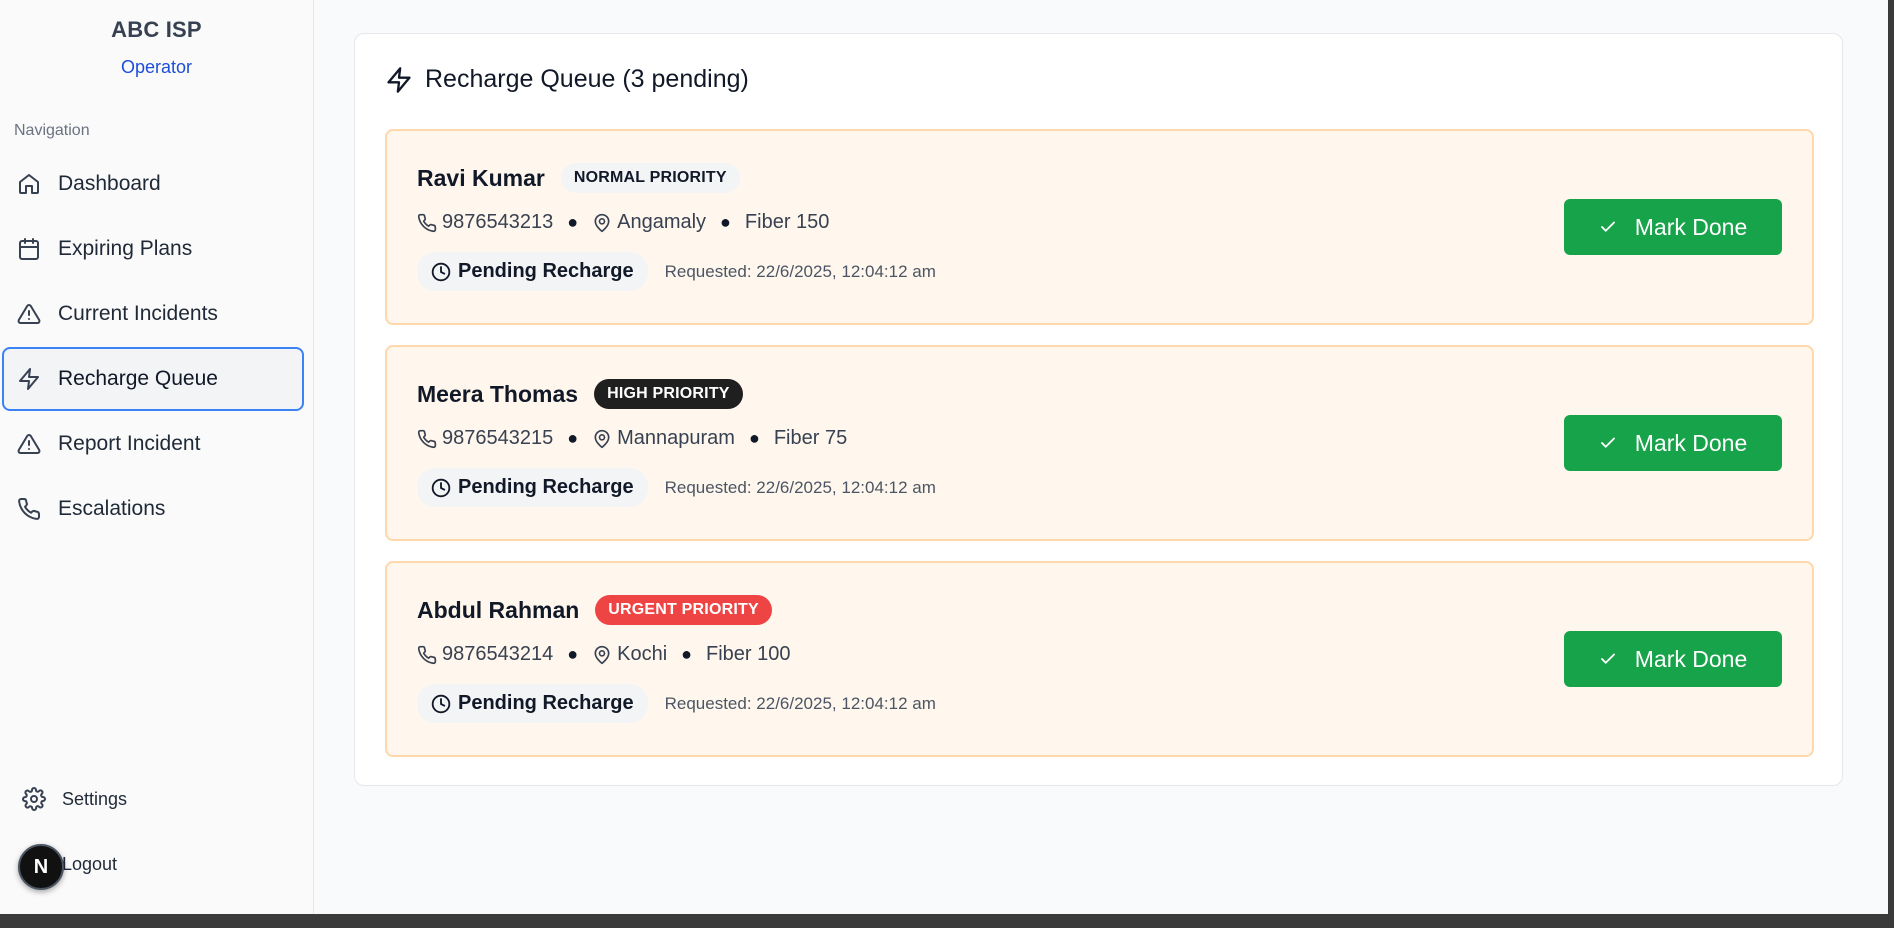  Describe the element at coordinates (650, 178) in the screenshot. I see `priority-badge: NORMAL PRIORITY` at that location.